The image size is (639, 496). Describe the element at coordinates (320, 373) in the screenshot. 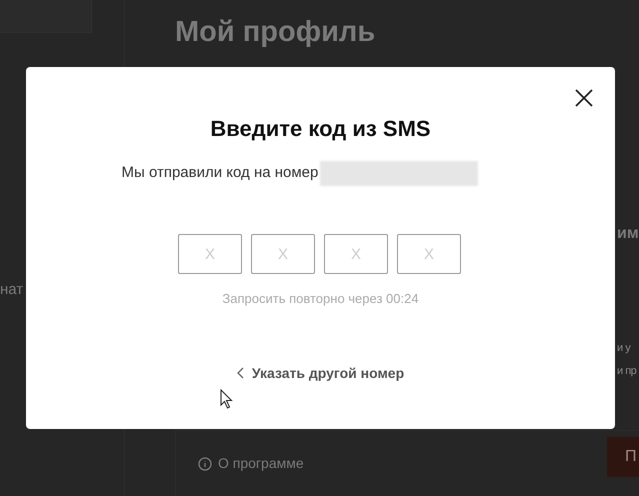

I see `back-link: Указать другой номер` at that location.